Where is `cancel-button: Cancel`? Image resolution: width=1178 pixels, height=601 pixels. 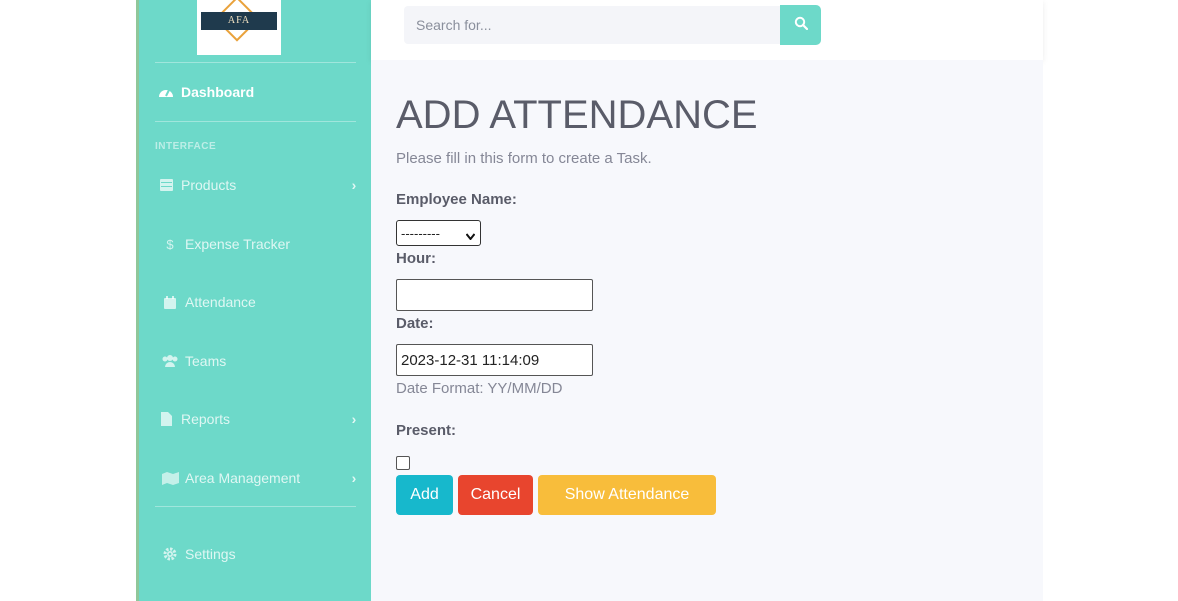
cancel-button: Cancel is located at coordinates (495, 495).